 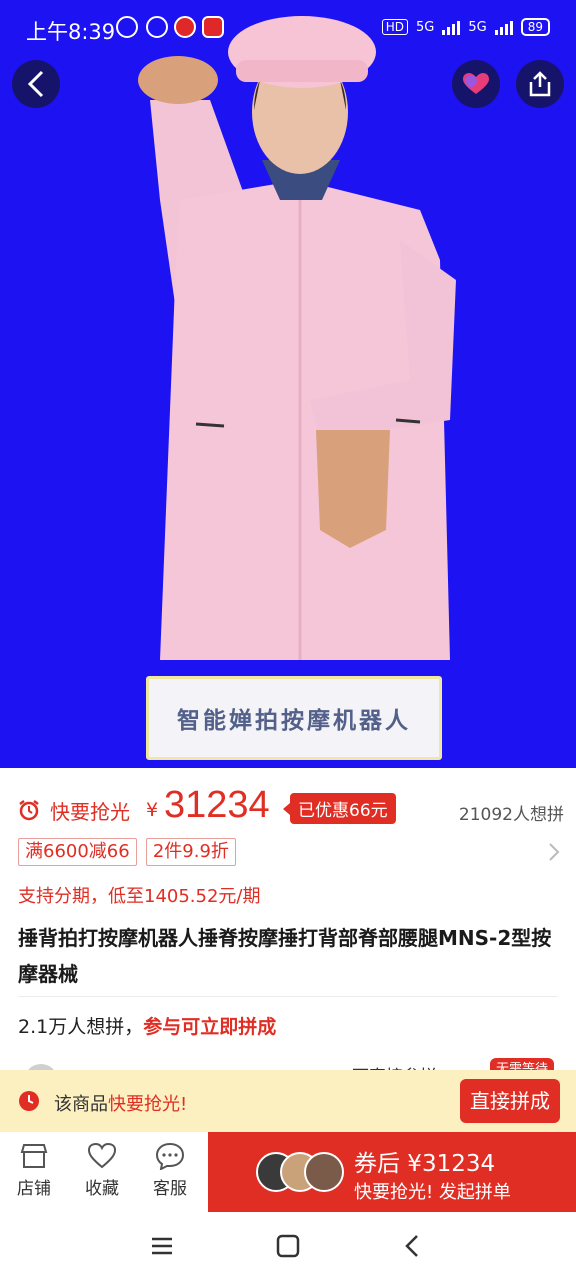 What do you see at coordinates (81, 1027) in the screenshot?
I see `group-buy-prefix: 2.1万人想拼，` at bounding box center [81, 1027].